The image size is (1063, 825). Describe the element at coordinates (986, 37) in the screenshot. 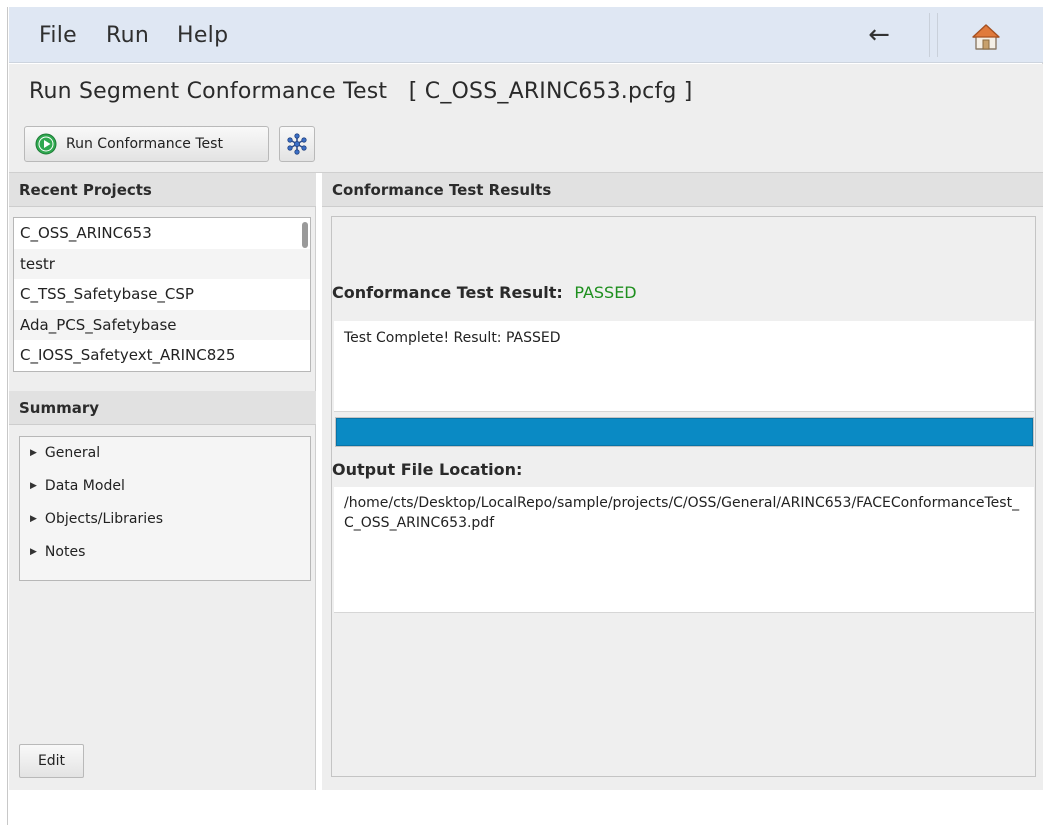

I see `home-icon` at that location.